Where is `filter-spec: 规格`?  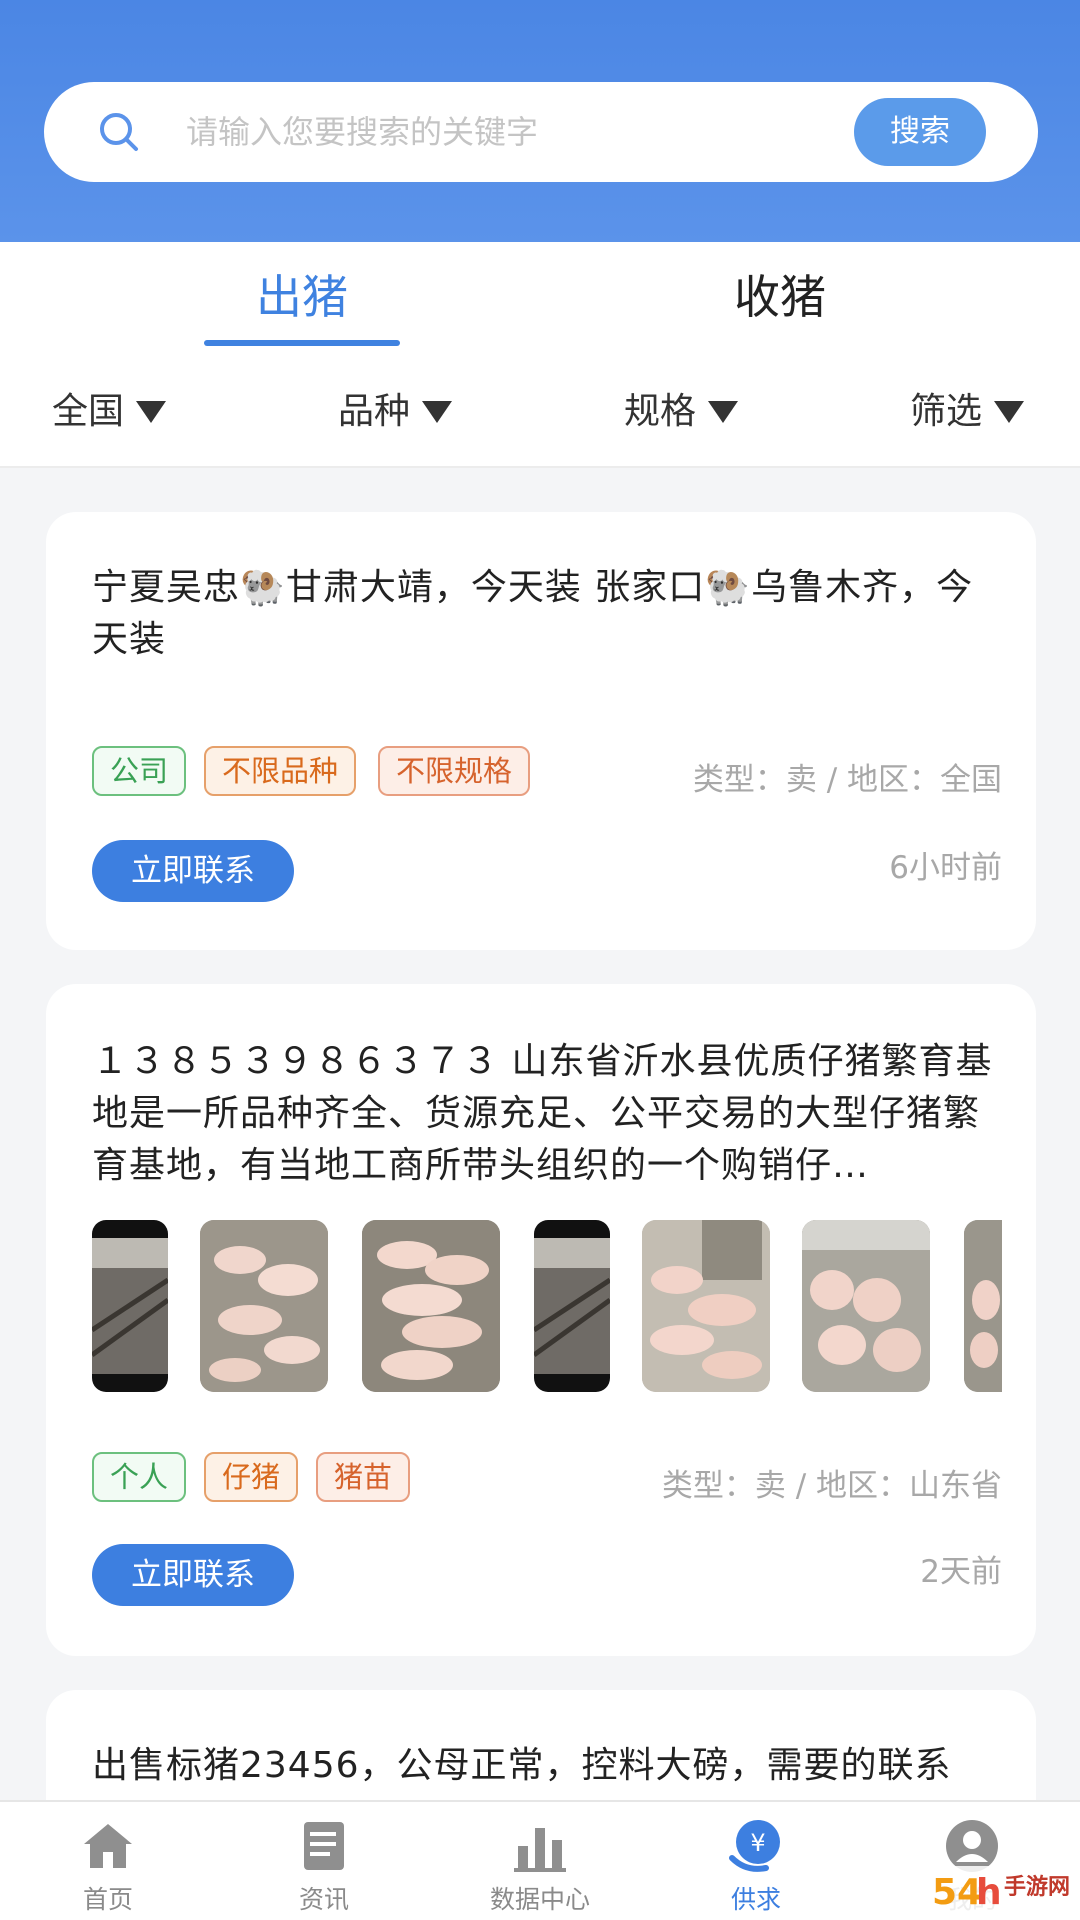
filter-spec: 规格 is located at coordinates (681, 412).